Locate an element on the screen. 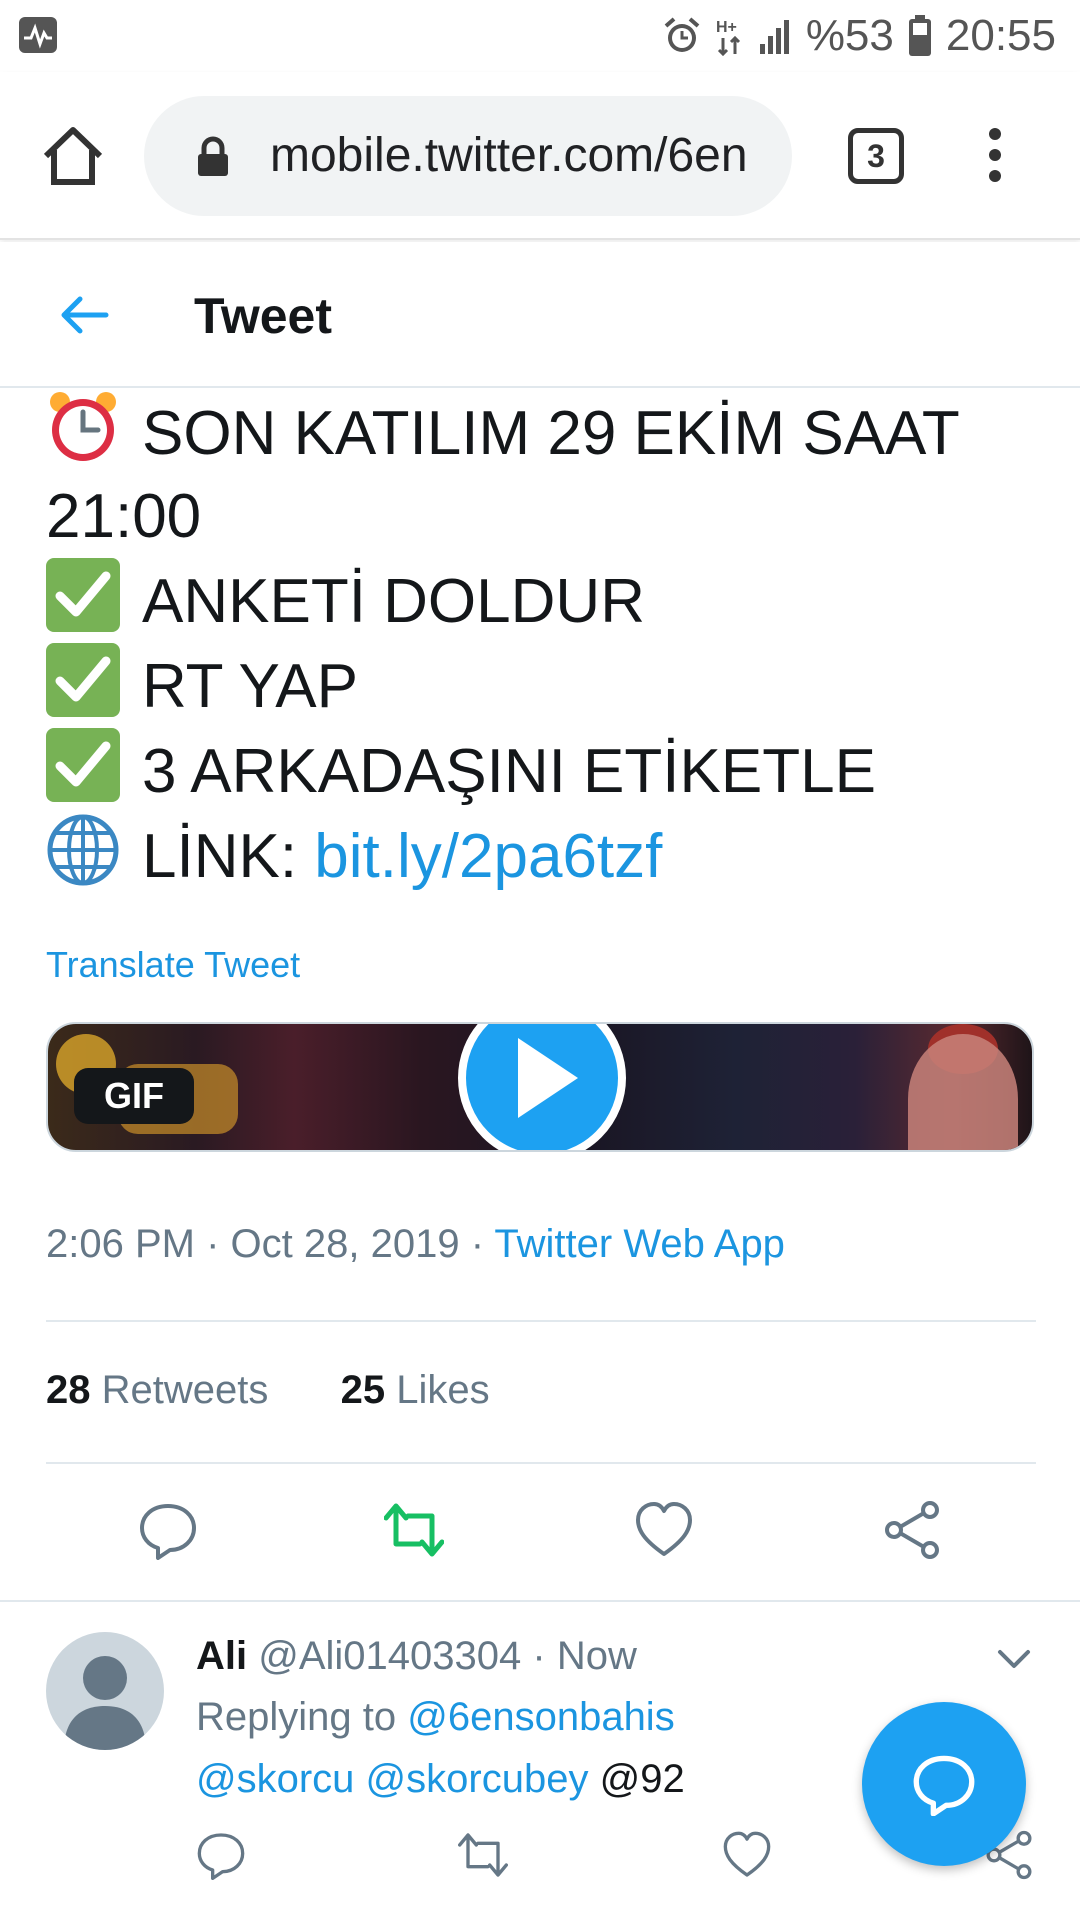  battery-percent: %53 is located at coordinates (849, 35).